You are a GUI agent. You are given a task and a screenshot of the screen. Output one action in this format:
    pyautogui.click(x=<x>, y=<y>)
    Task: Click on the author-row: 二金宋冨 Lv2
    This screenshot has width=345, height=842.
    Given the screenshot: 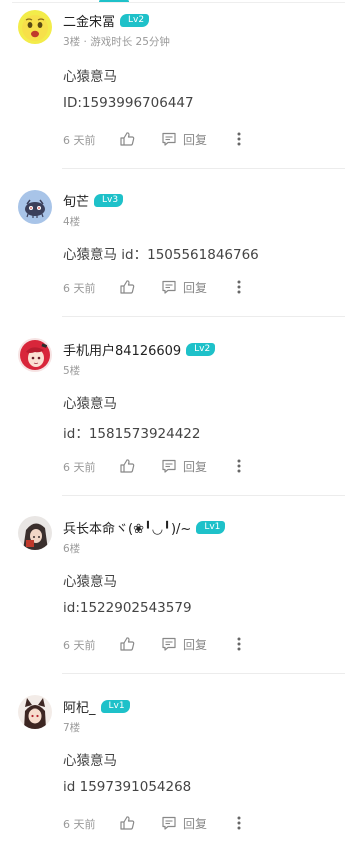 What is the action you would take?
    pyautogui.click(x=106, y=20)
    